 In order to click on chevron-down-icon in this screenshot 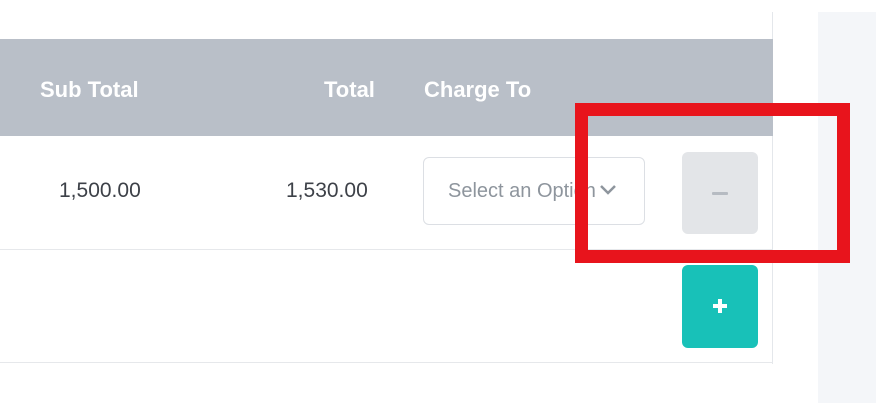, I will do `click(608, 190)`.